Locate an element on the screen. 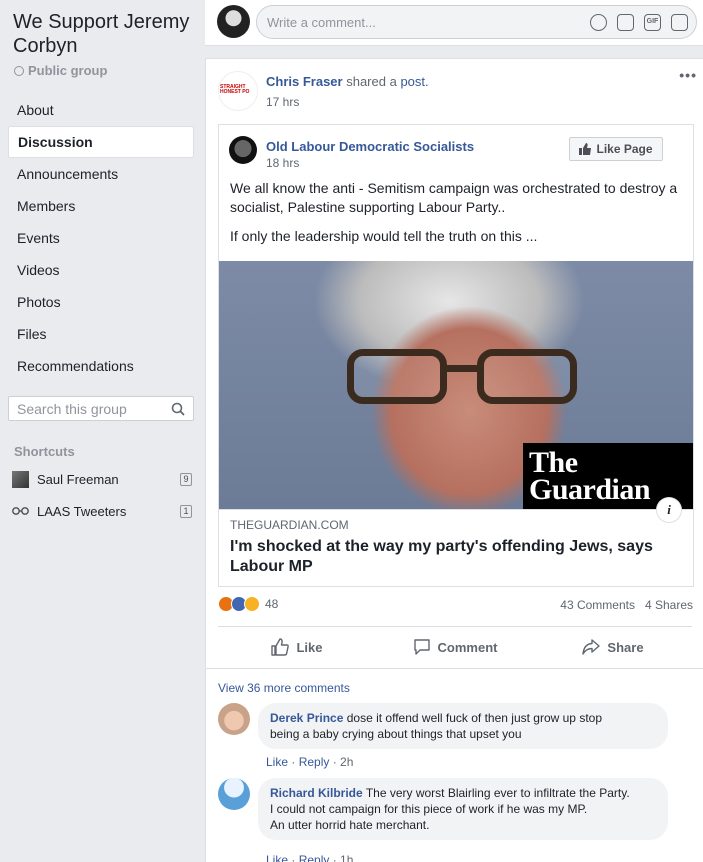 The image size is (703, 862). post-author-name: Chris Fraser is located at coordinates (304, 81).